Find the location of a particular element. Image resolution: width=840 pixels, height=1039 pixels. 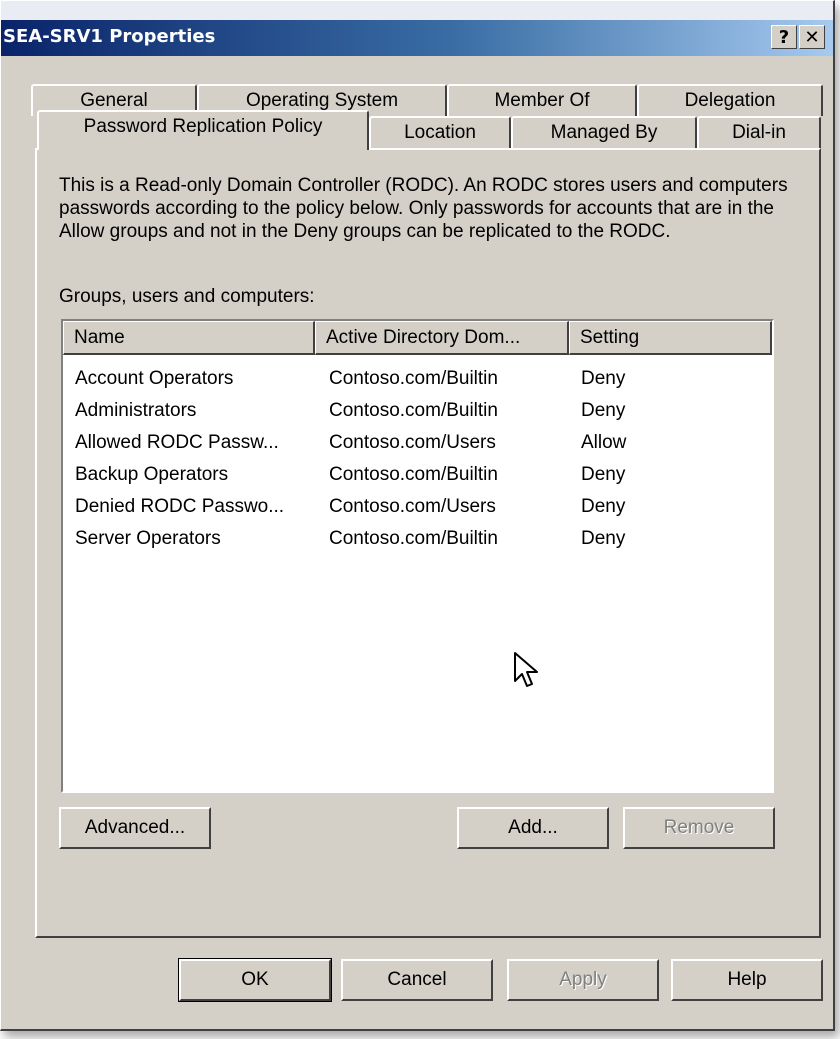

window-top-strip is located at coordinates (417, 10).